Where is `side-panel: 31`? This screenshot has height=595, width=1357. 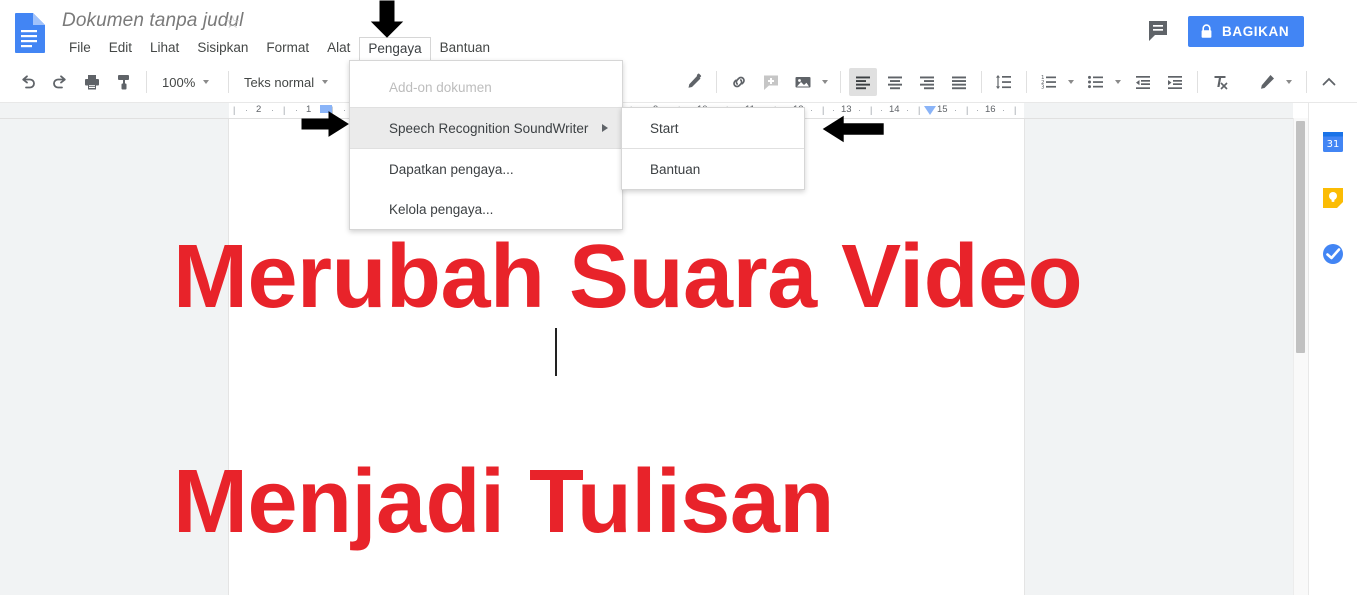 side-panel: 31 is located at coordinates (1332, 349).